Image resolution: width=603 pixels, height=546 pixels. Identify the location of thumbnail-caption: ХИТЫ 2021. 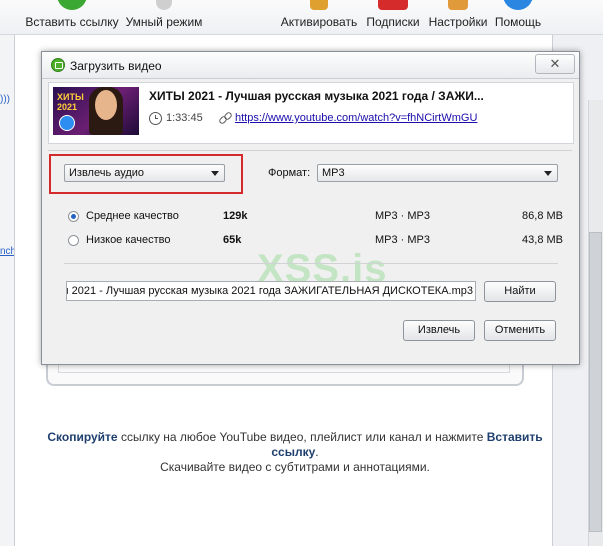
(70, 102).